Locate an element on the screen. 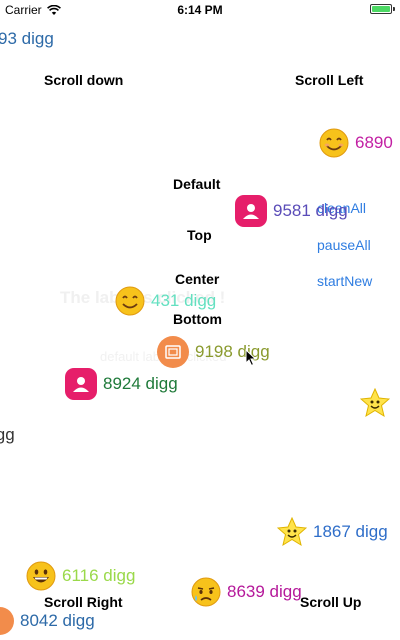  danmaku-text: 93 digg is located at coordinates (27, 38).